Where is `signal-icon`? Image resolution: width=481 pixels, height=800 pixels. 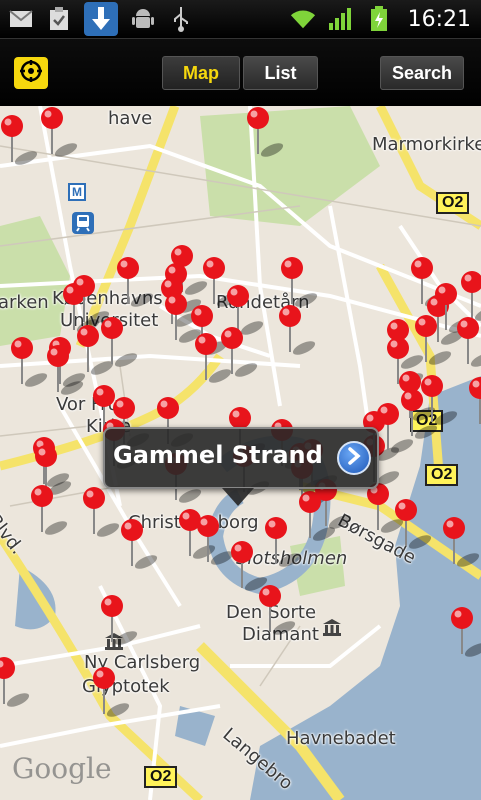 signal-icon is located at coordinates (341, 19).